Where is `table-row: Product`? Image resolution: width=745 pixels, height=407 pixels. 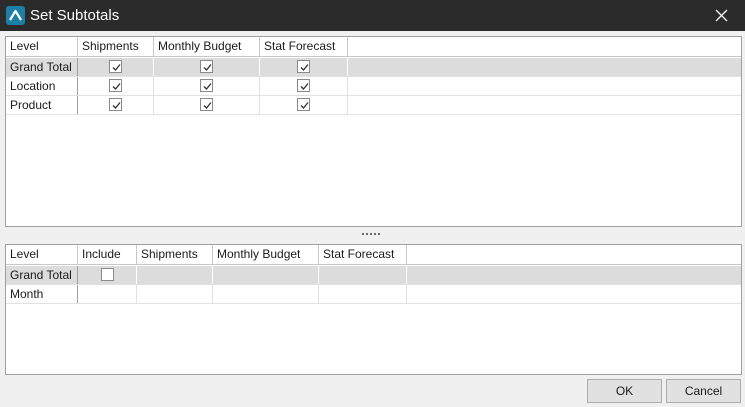 table-row: Product is located at coordinates (373, 105).